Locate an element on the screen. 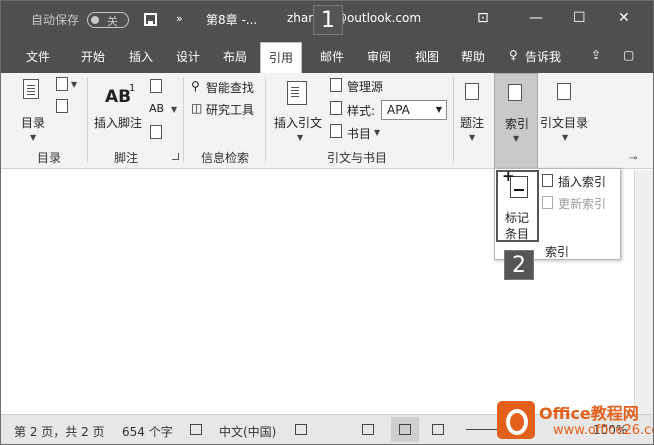 This screenshot has width=654, height=445. manage-sources-button: 管理源 is located at coordinates (365, 86).